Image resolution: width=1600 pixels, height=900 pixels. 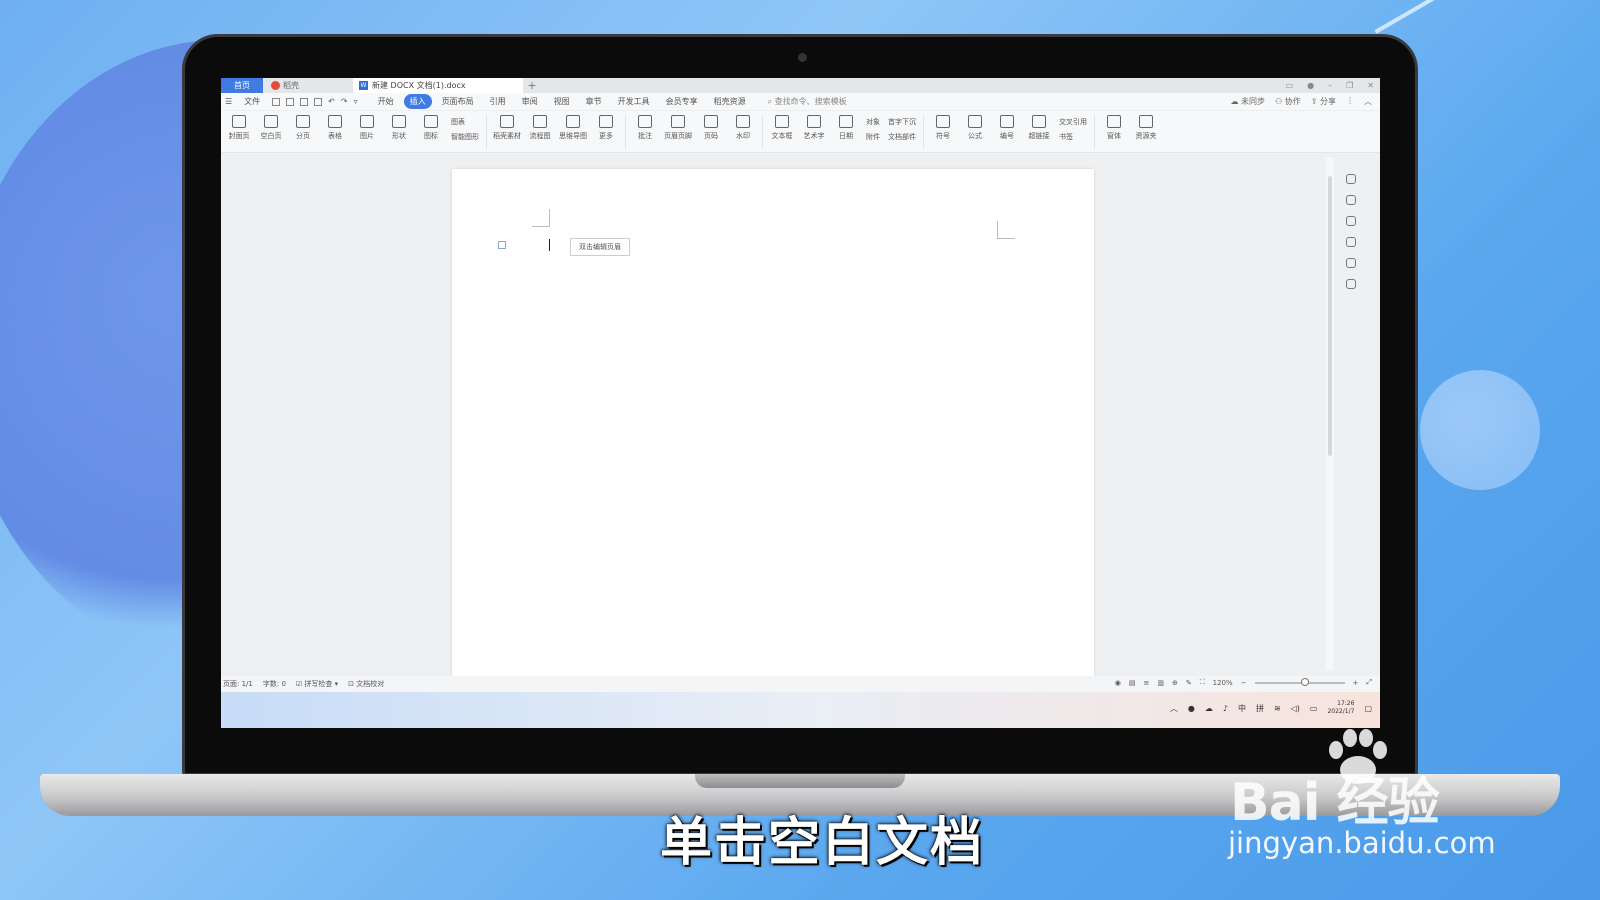 What do you see at coordinates (239, 128) in the screenshot?
I see `ribbon-button-buttons-0: 封面页` at bounding box center [239, 128].